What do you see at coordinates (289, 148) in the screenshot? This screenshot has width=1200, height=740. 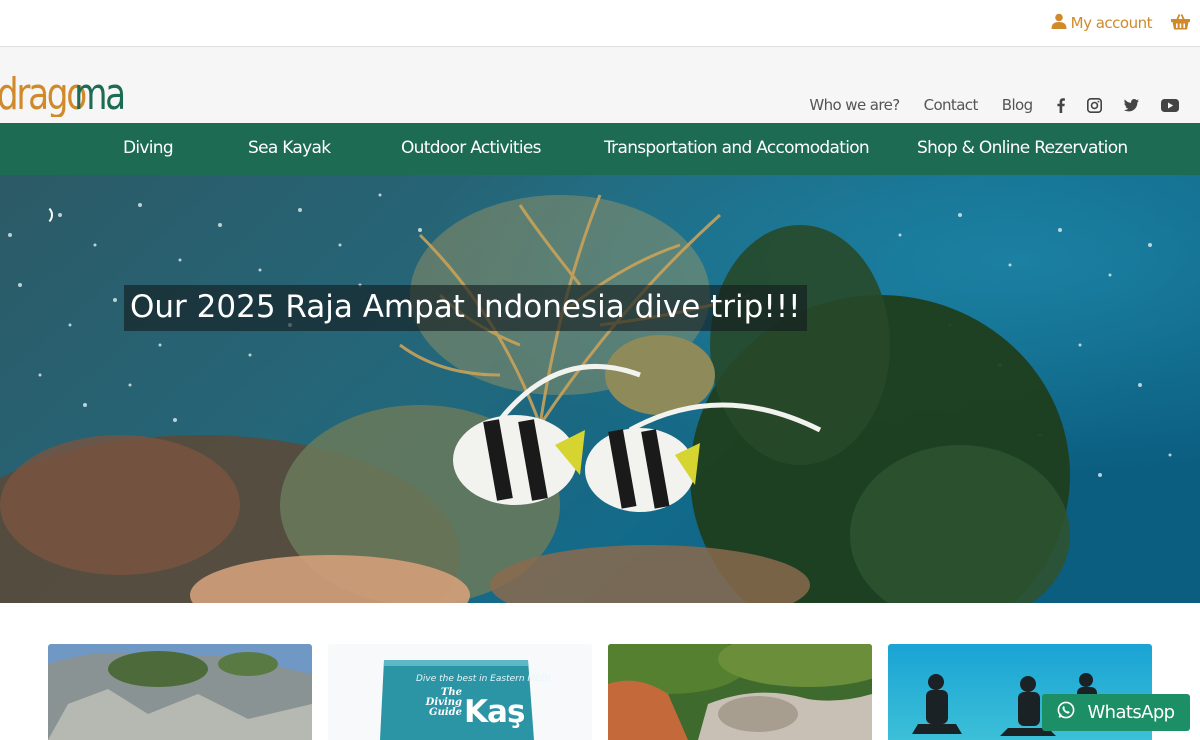 I see `nav-item-sea-kayak: Sea Kayak` at bounding box center [289, 148].